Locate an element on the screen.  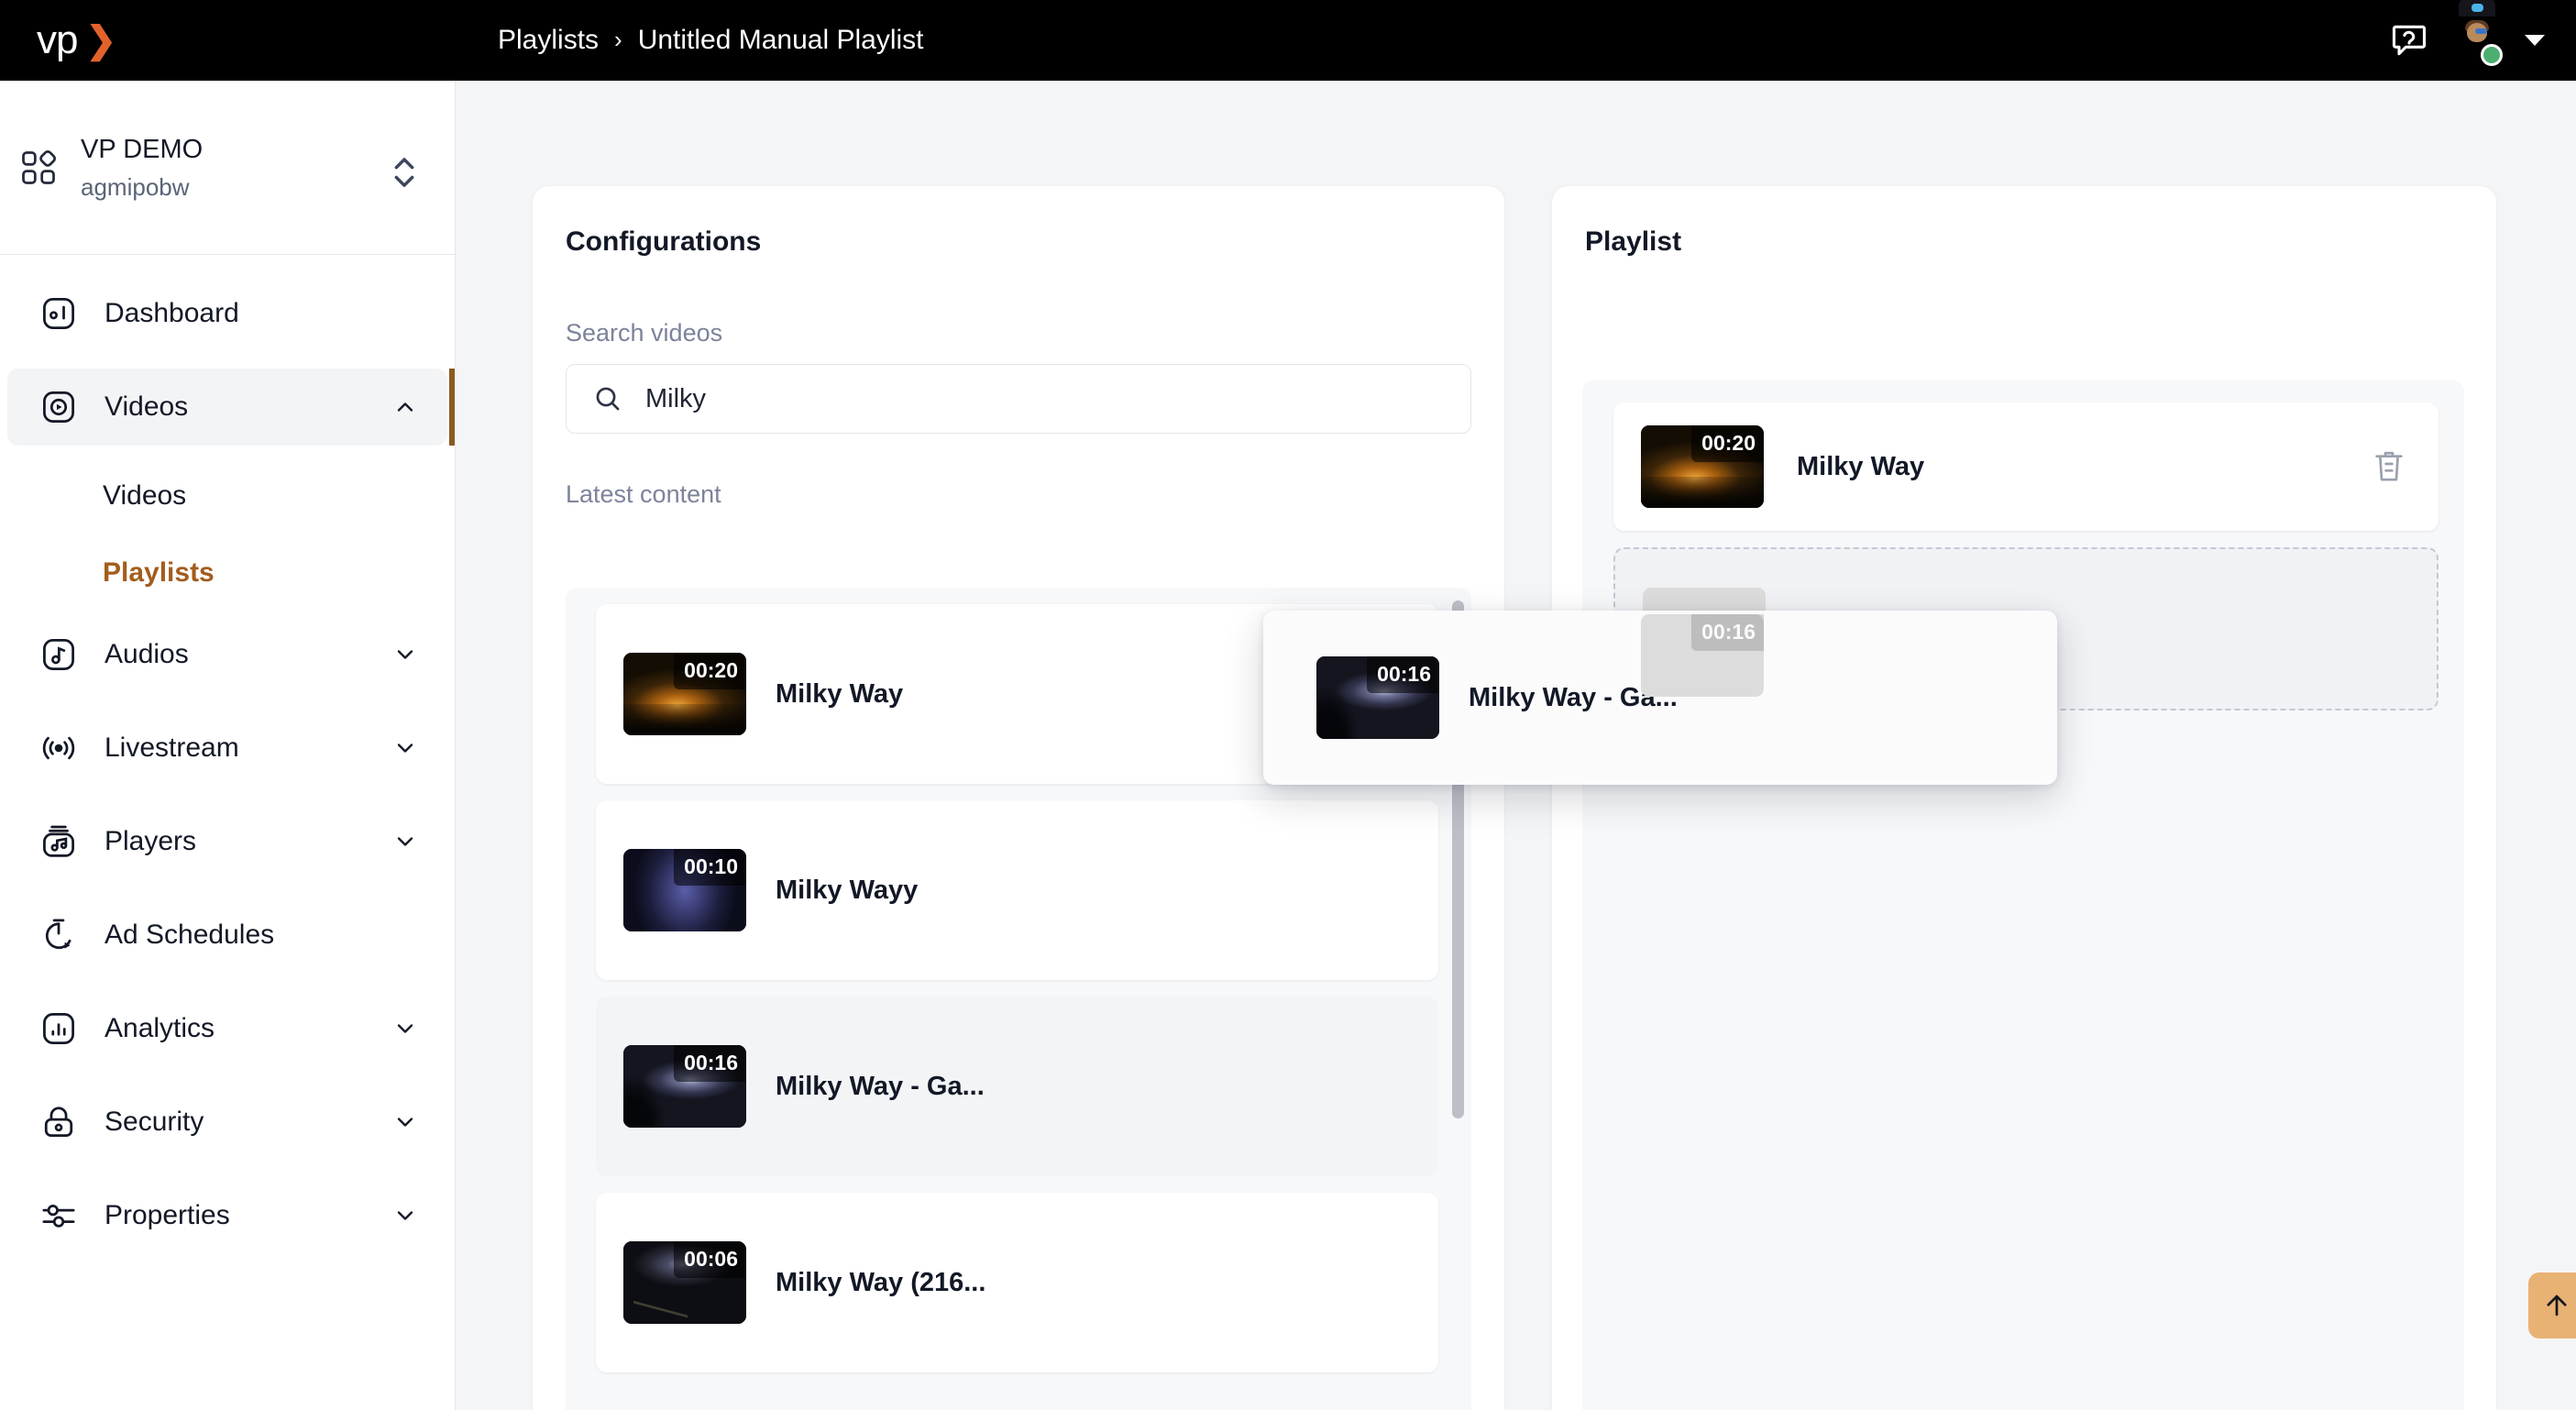
list-item: 00:10 Milky Wayy is located at coordinates (1017, 890).